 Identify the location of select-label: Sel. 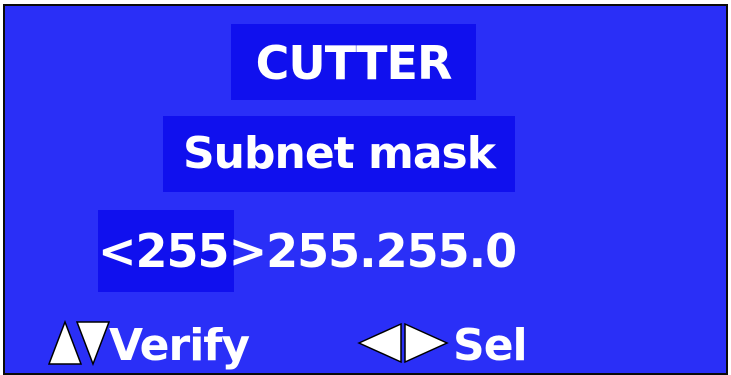
(490, 345).